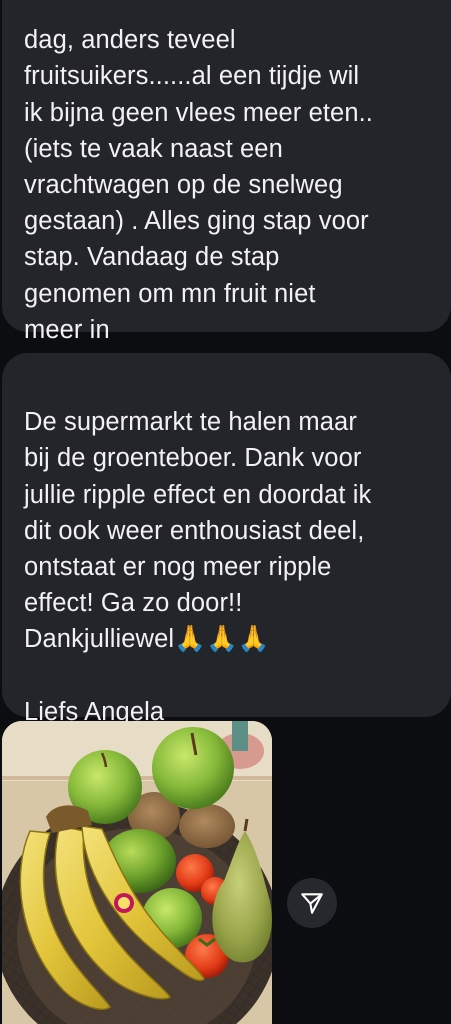 The height and width of the screenshot is (1024, 451). I want to click on share-icon, so click(312, 903).